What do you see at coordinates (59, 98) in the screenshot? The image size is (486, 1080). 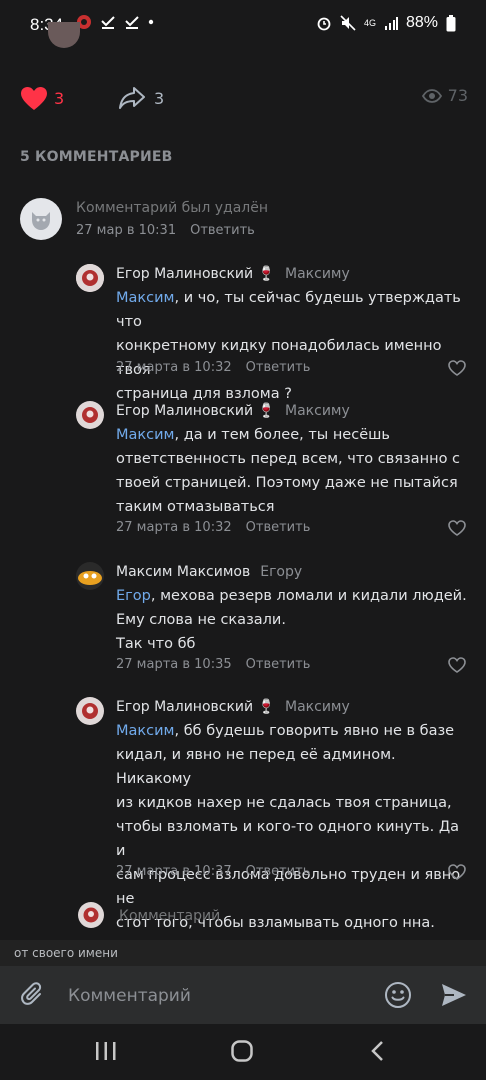 I see `like-count: 3` at bounding box center [59, 98].